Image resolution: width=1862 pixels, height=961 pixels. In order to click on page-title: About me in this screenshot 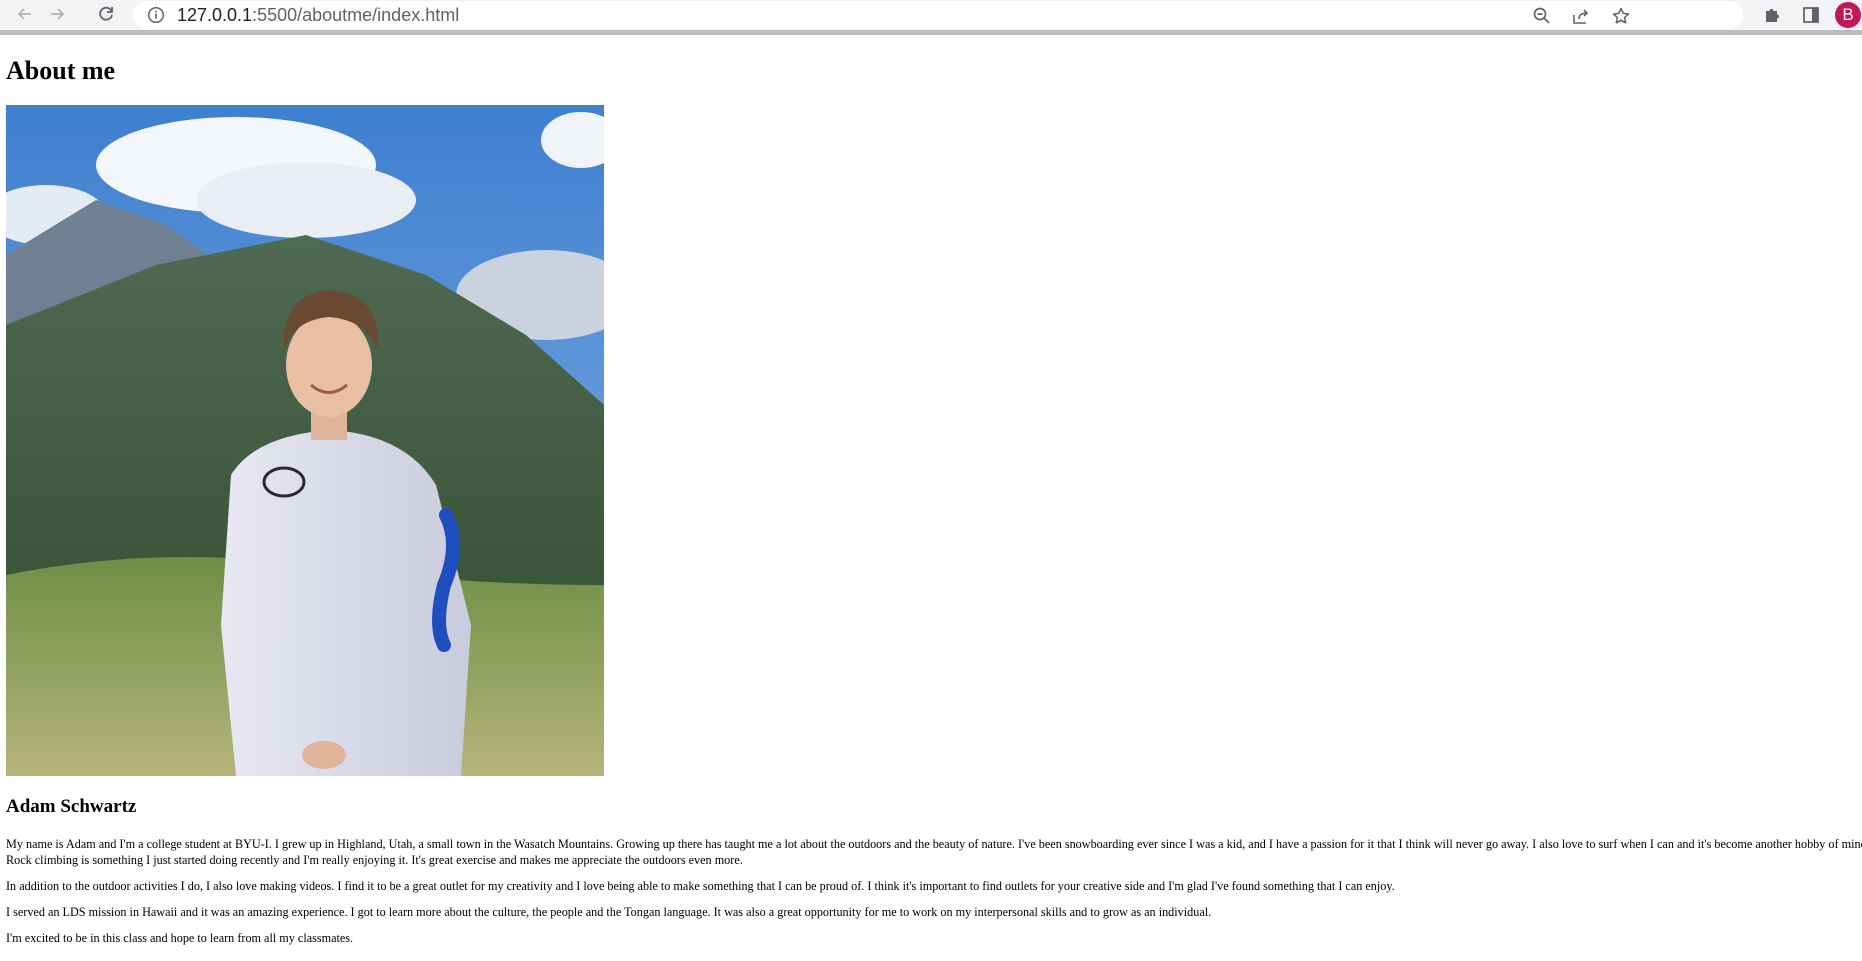, I will do `click(61, 70)`.